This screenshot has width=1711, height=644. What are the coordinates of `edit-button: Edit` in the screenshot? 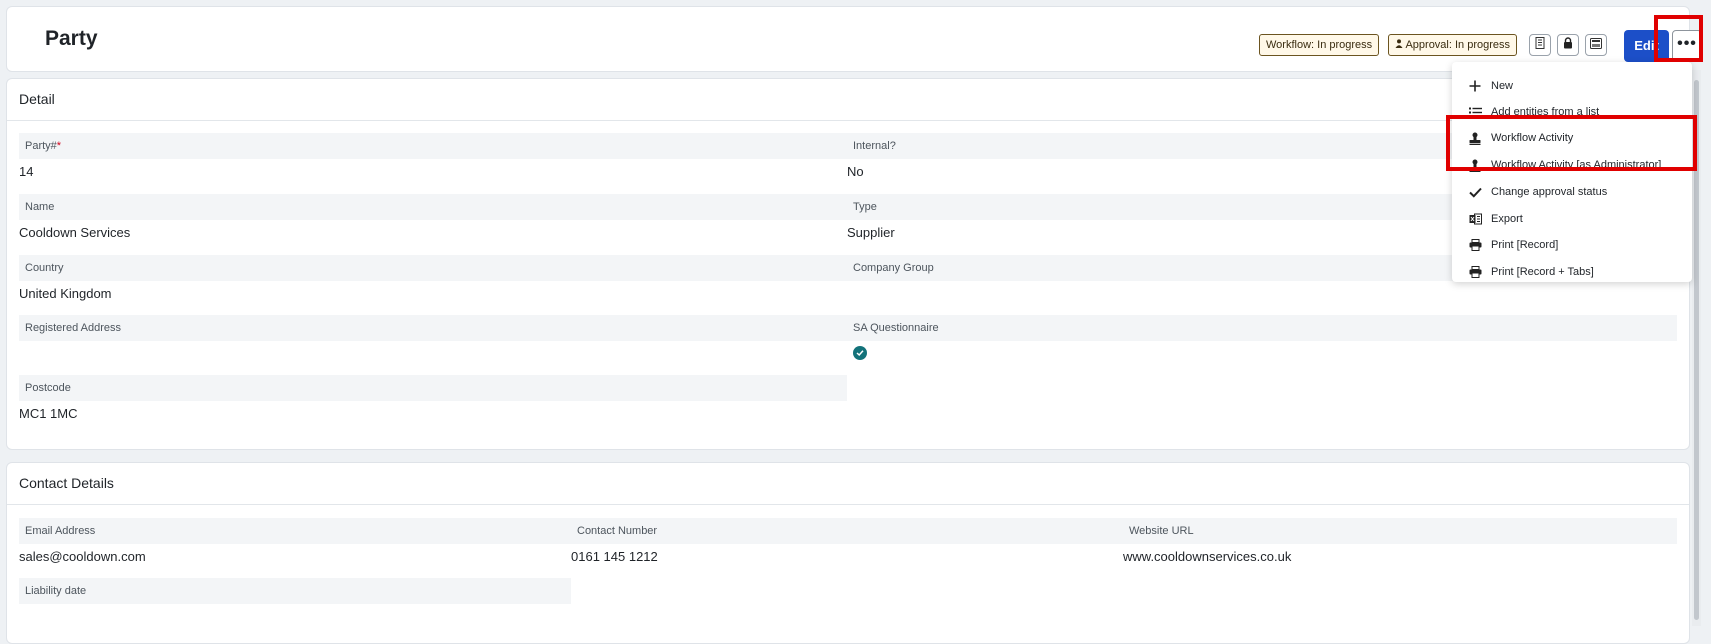 It's located at (1646, 46).